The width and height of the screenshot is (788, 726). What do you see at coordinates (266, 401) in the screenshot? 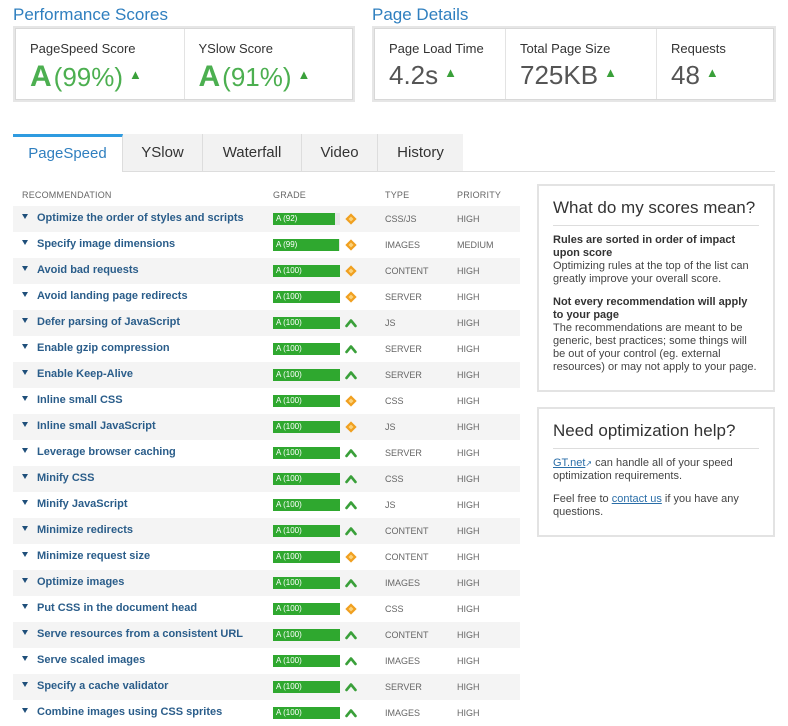
I see `table-row: Inline small CSS A (100) CSS HIGH` at bounding box center [266, 401].